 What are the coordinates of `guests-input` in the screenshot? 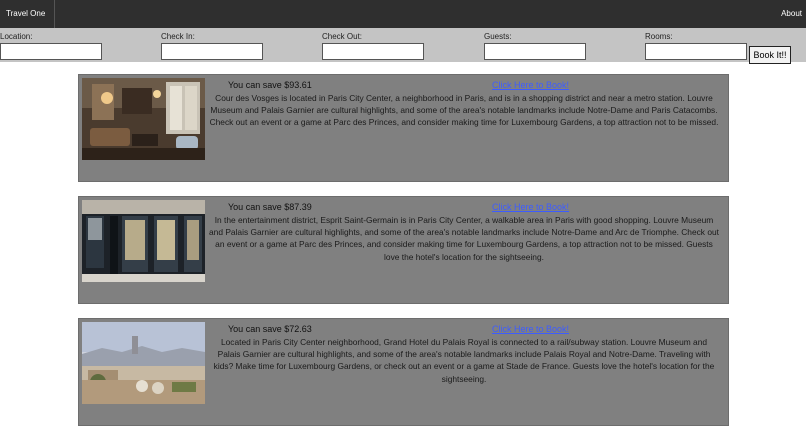 It's located at (535, 51).